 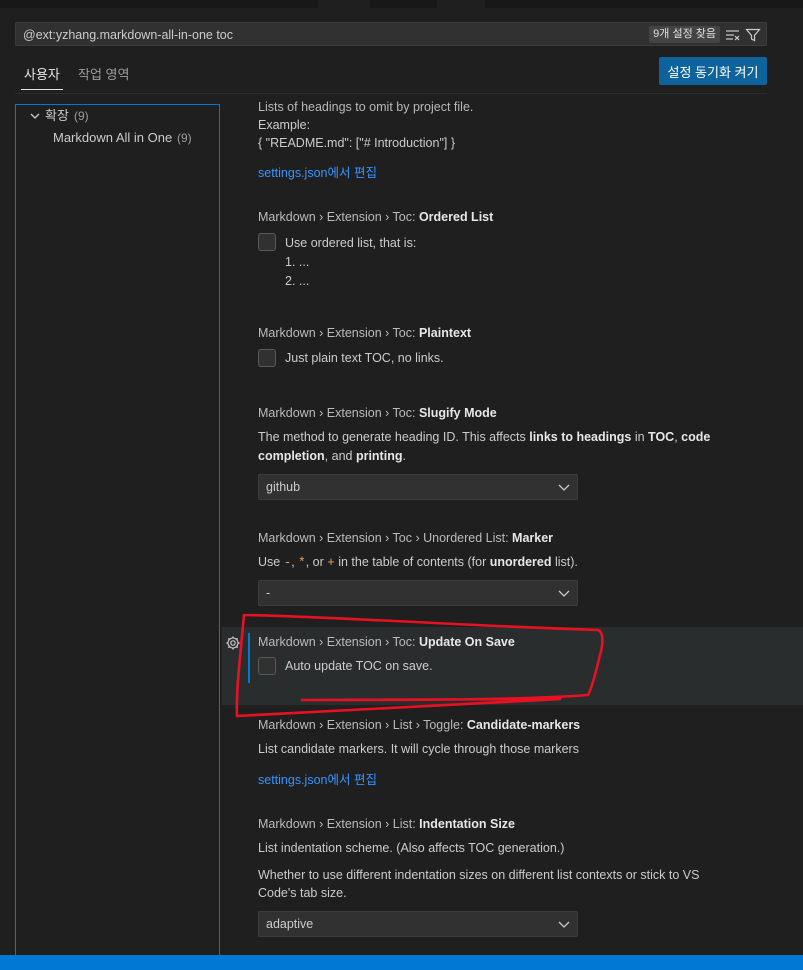 What do you see at coordinates (733, 35) in the screenshot?
I see `clear-filter-icon` at bounding box center [733, 35].